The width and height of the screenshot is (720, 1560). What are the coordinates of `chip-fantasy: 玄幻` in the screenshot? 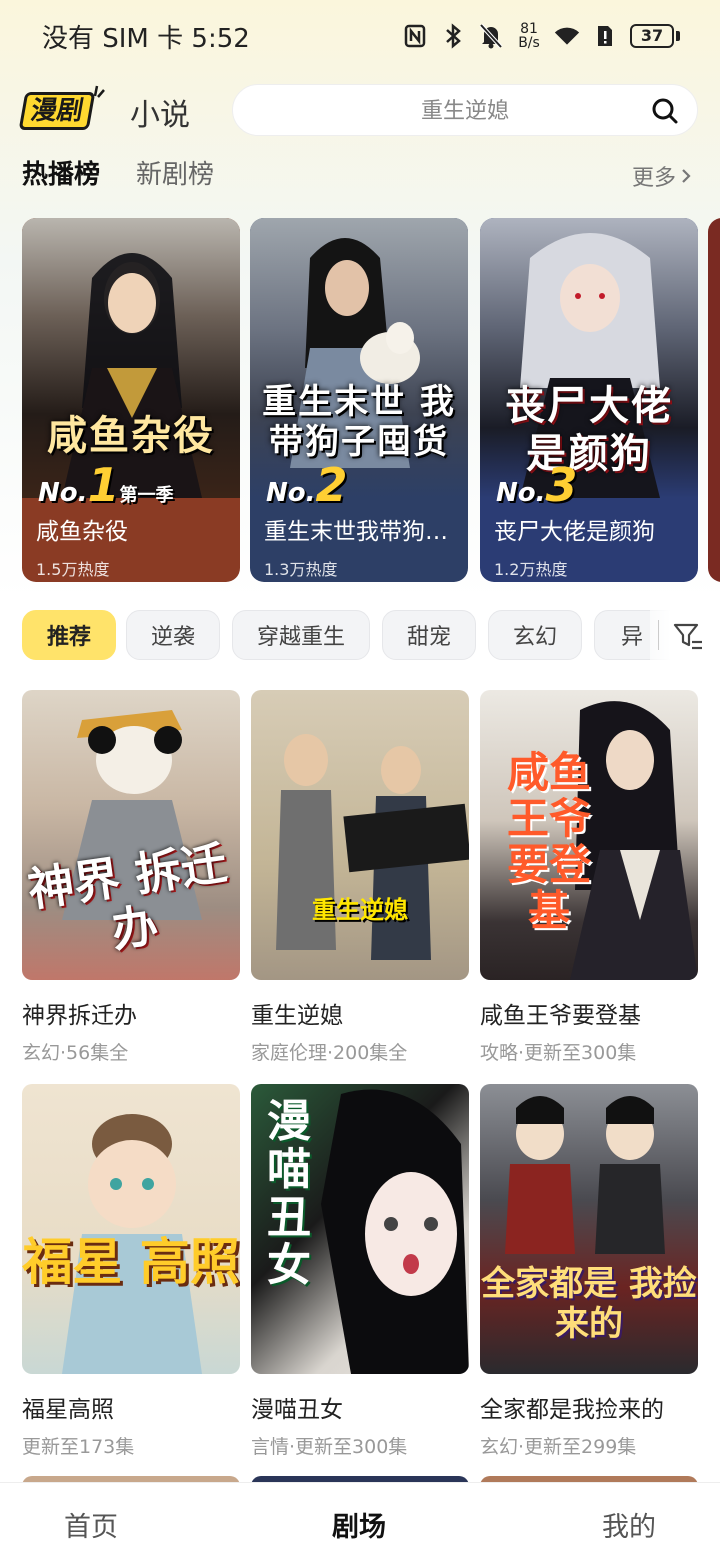 It's located at (535, 635).